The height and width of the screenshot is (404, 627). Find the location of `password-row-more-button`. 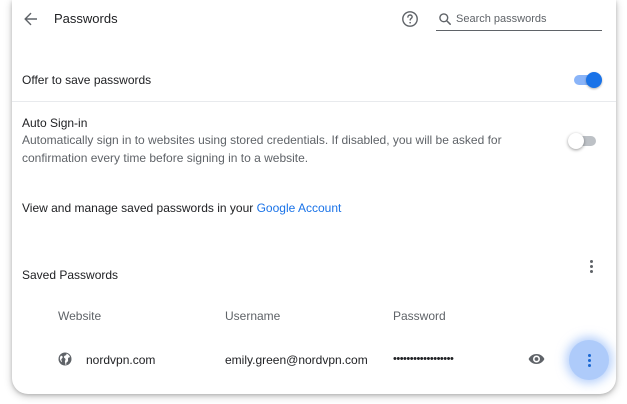

password-row-more-button is located at coordinates (589, 360).